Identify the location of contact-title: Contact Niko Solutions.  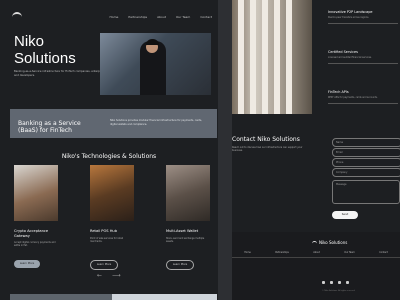
(266, 139).